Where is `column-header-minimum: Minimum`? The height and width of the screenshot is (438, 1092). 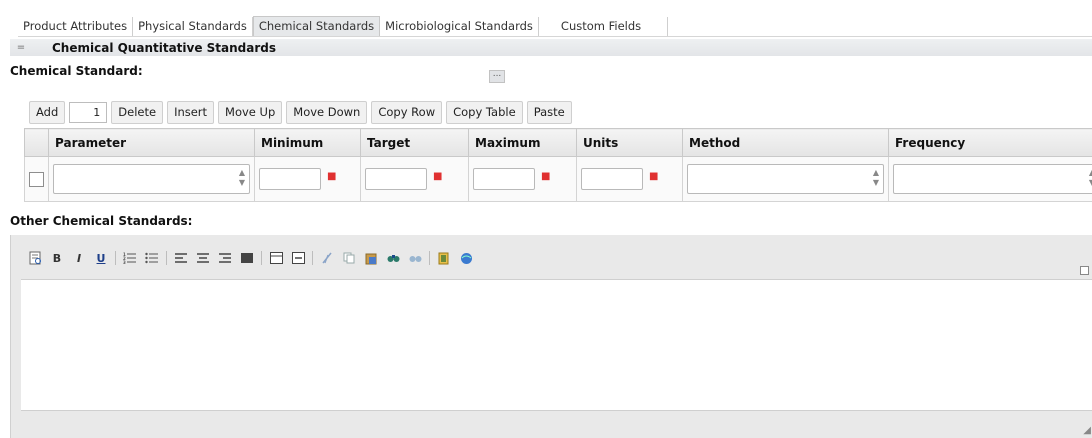 column-header-minimum: Minimum is located at coordinates (307, 142).